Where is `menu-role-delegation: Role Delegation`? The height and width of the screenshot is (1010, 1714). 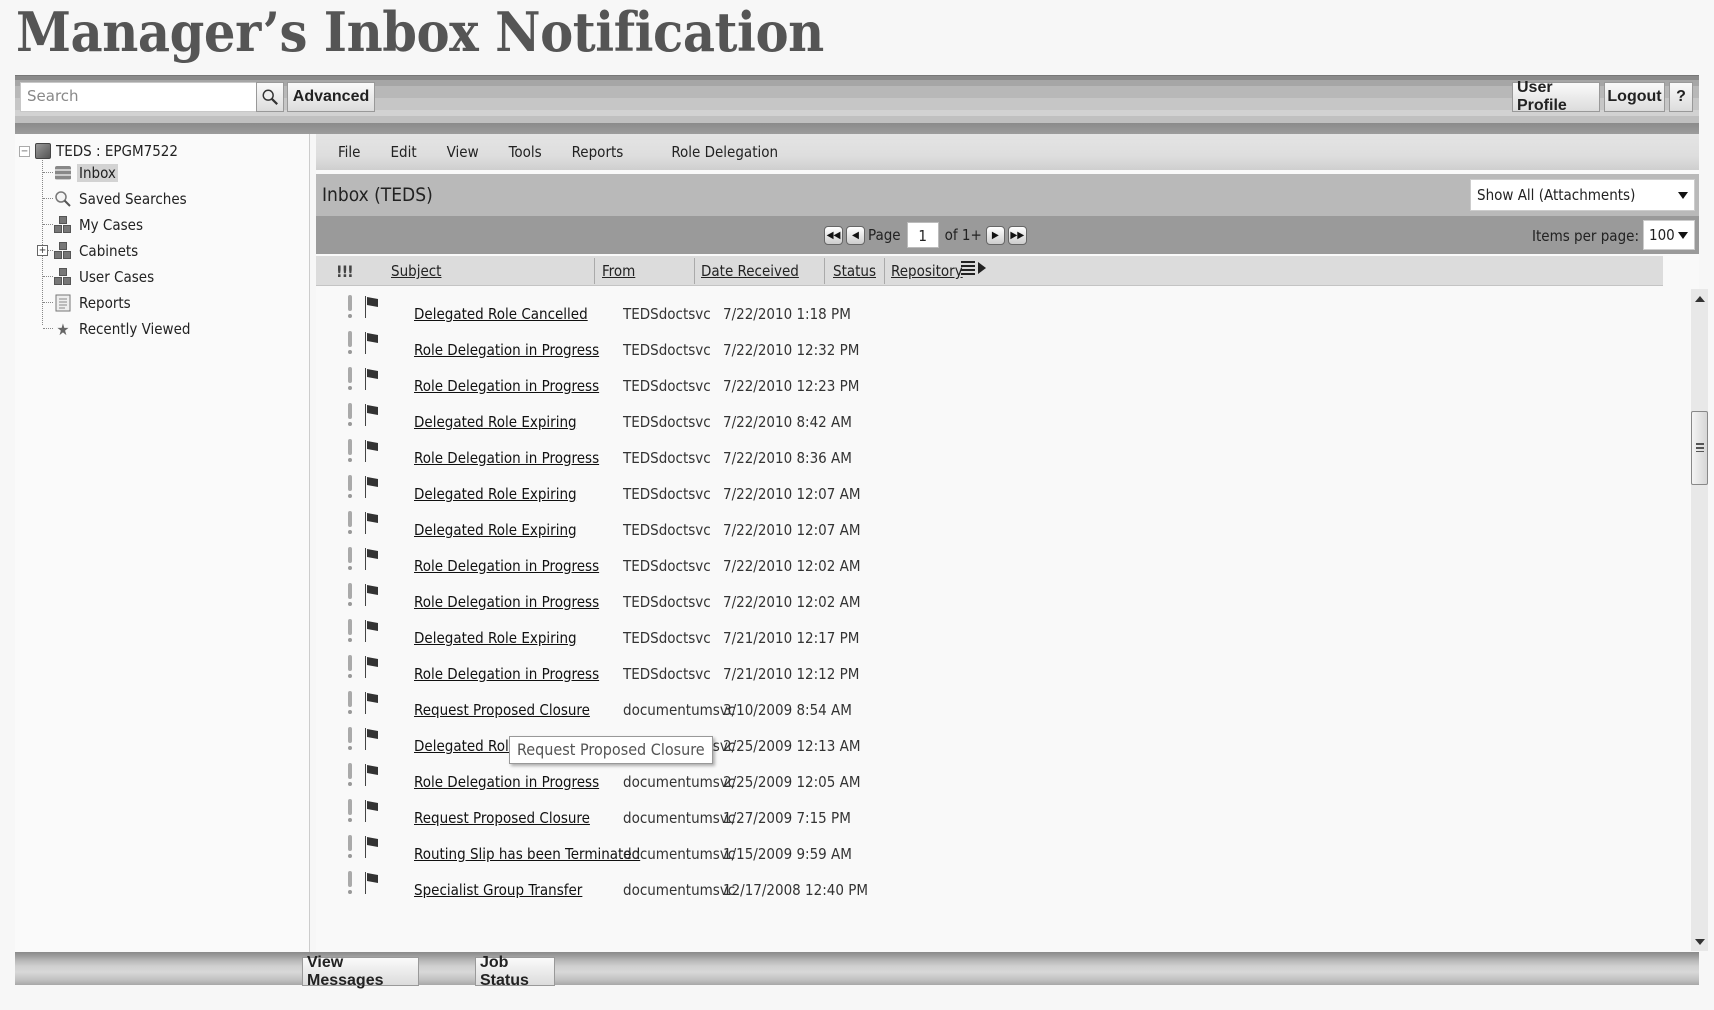
menu-role-delegation: Role Delegation is located at coordinates (724, 152).